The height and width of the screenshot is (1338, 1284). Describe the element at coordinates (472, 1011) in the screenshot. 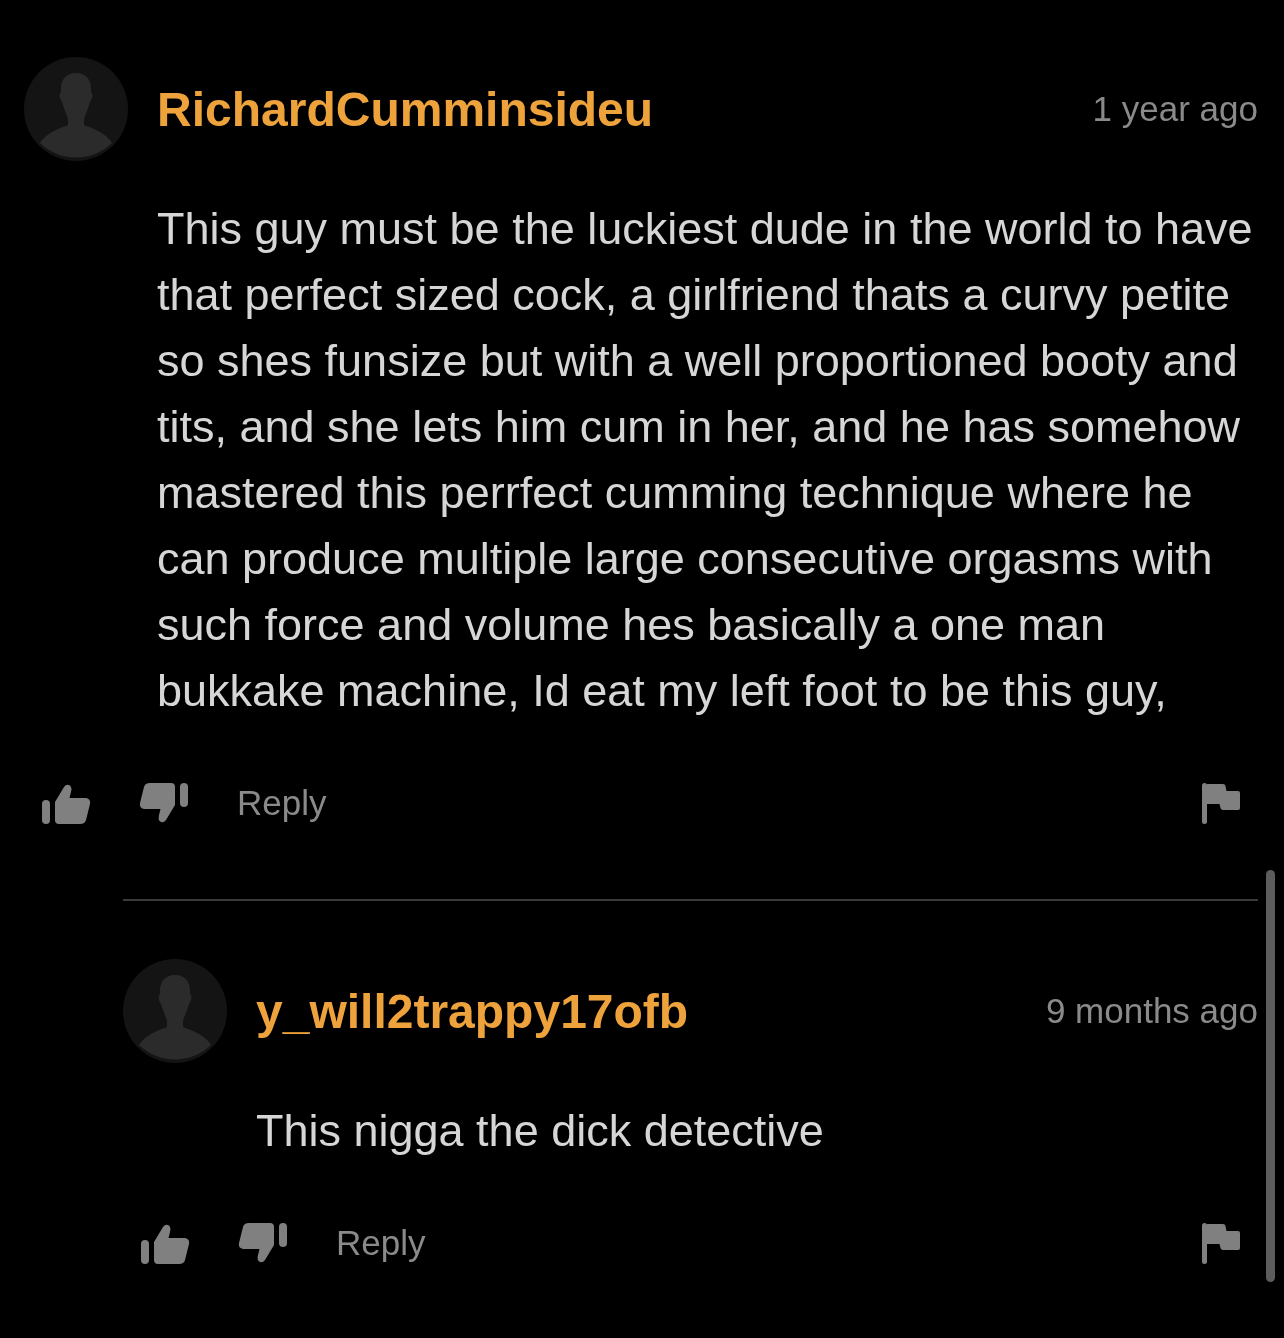

I see `username-link: y_will2trappy17ofb` at that location.